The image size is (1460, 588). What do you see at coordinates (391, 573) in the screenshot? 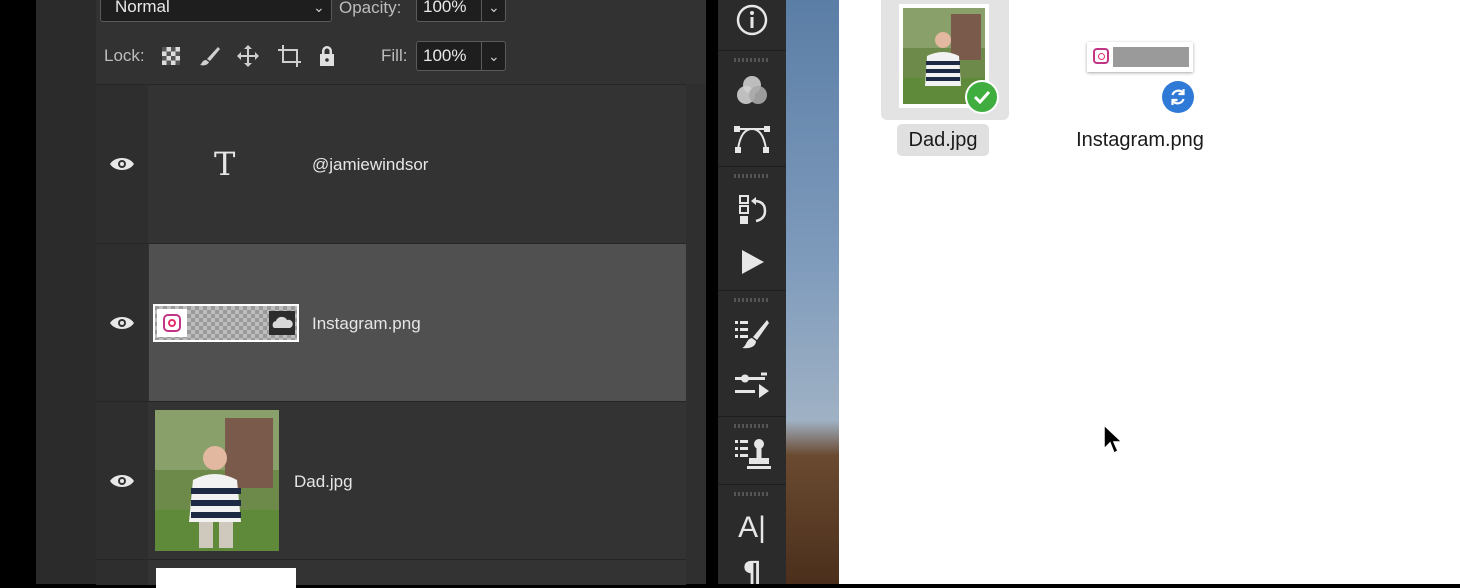
I see `layer-row-background` at bounding box center [391, 573].